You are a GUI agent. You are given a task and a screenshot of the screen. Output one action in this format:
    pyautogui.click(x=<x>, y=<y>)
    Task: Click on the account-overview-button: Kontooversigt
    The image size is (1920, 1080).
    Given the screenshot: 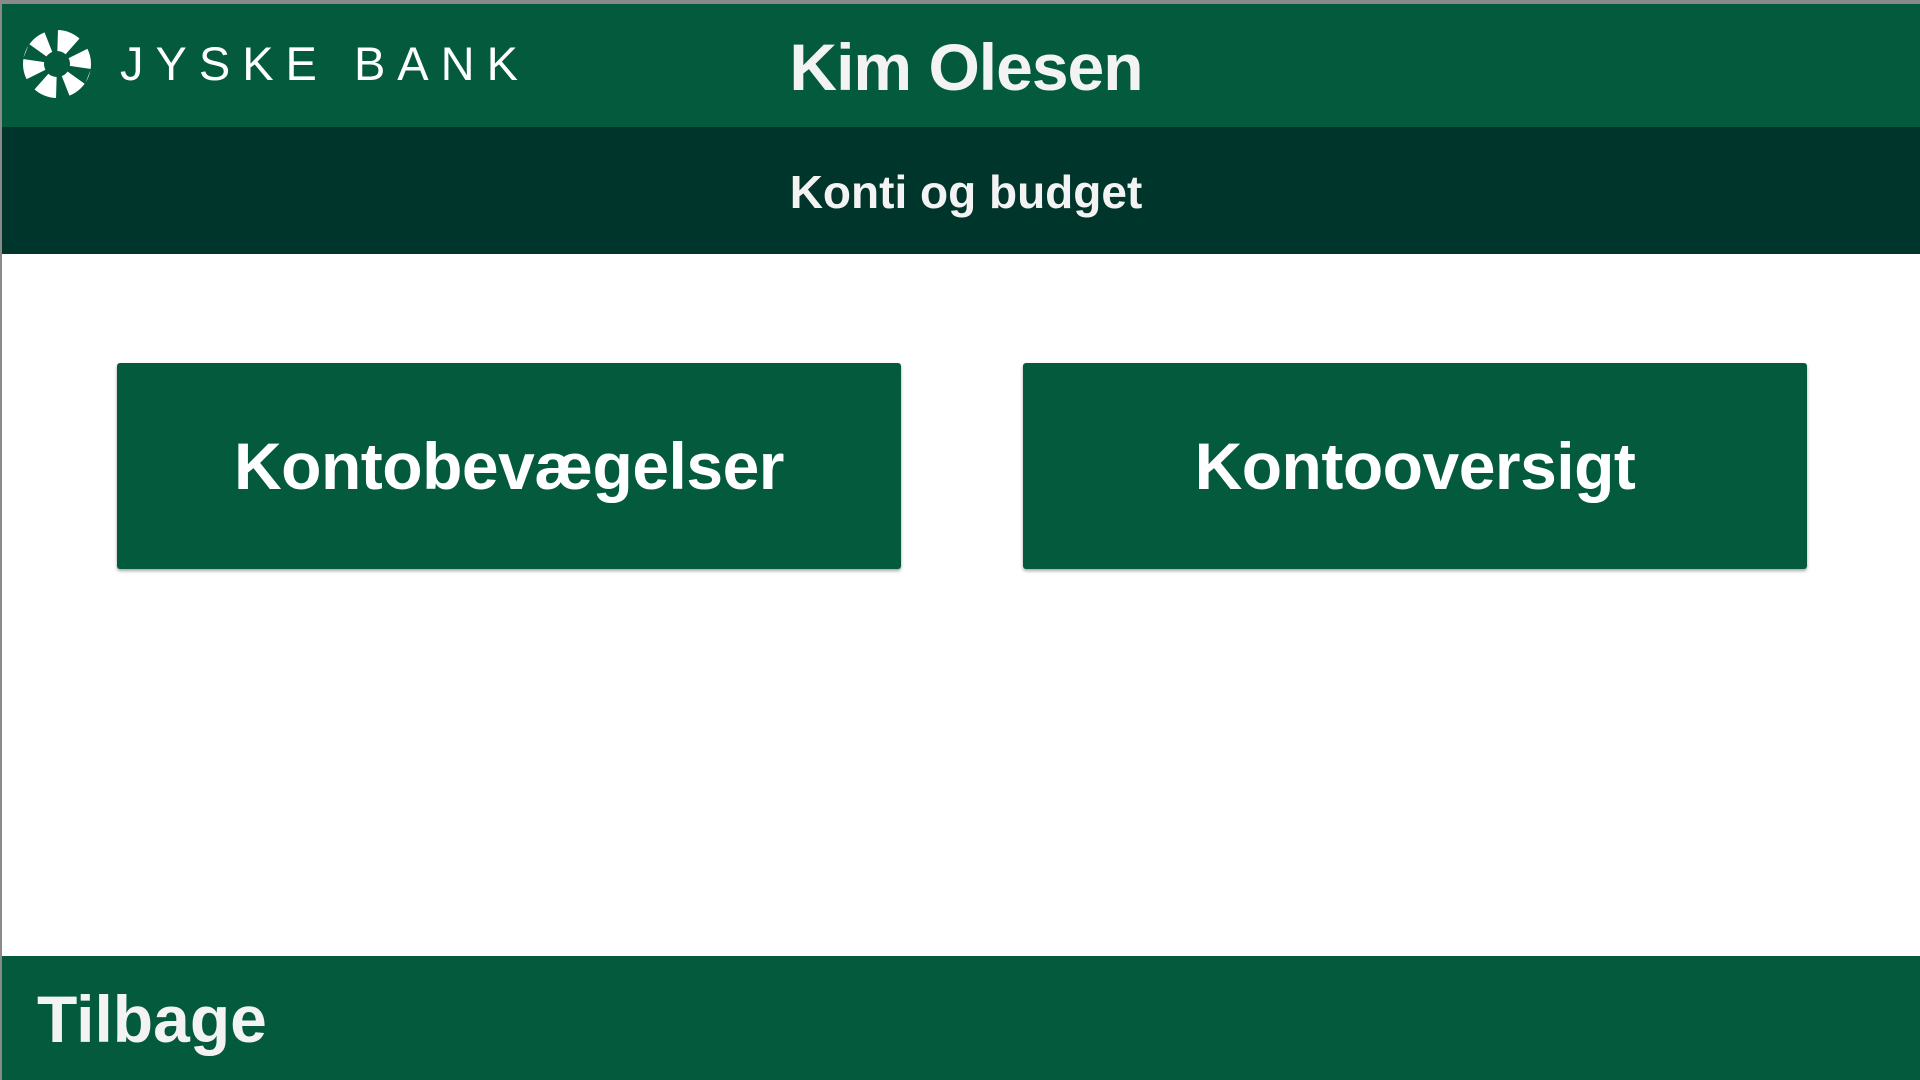 What is the action you would take?
    pyautogui.click(x=1415, y=466)
    